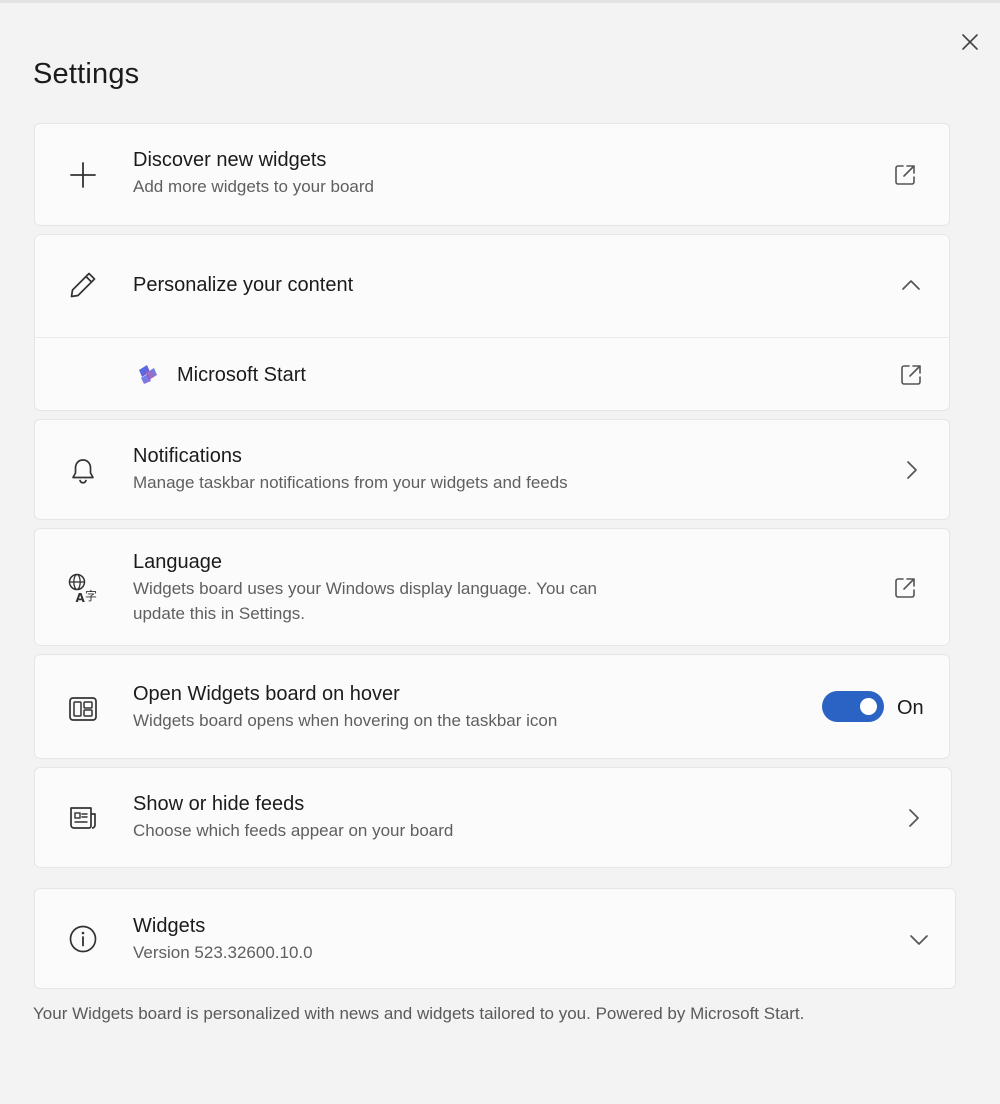  I want to click on chevron-down-icon, so click(919, 940).